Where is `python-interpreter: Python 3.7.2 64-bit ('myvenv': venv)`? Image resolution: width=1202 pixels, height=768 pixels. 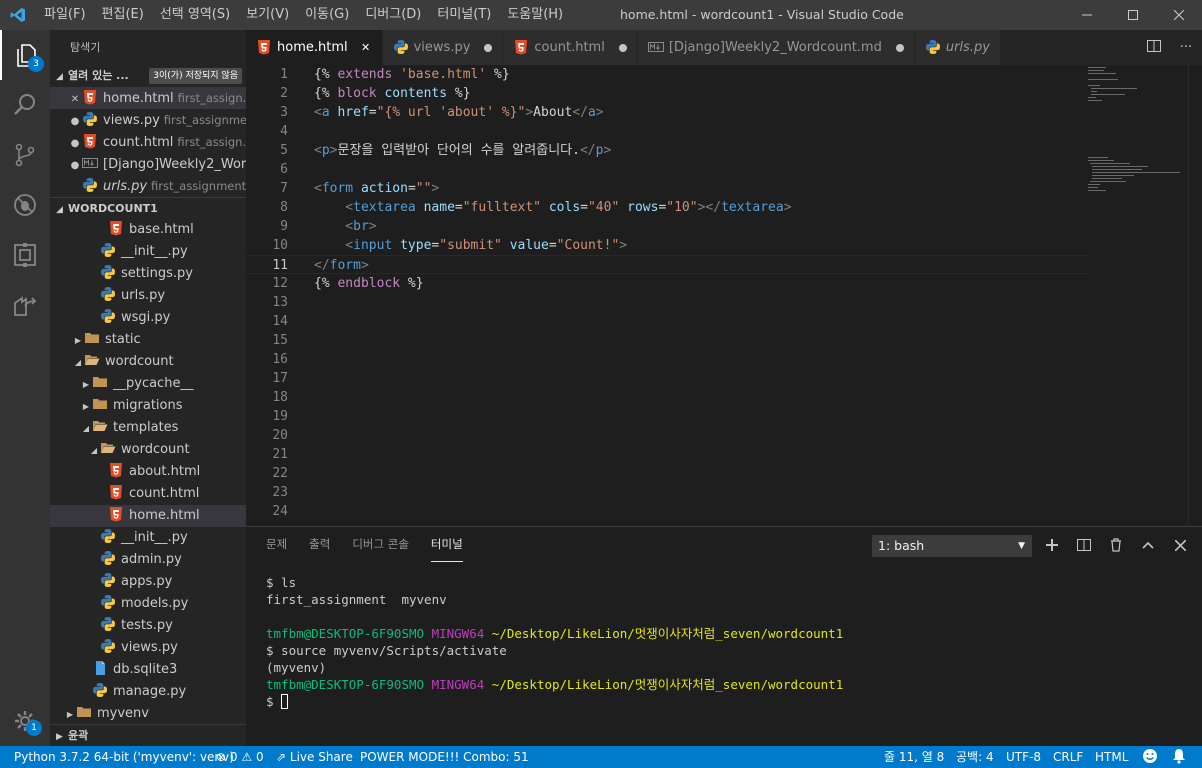 python-interpreter: Python 3.7.2 64-bit ('myvenv': venv) is located at coordinates (124, 757).